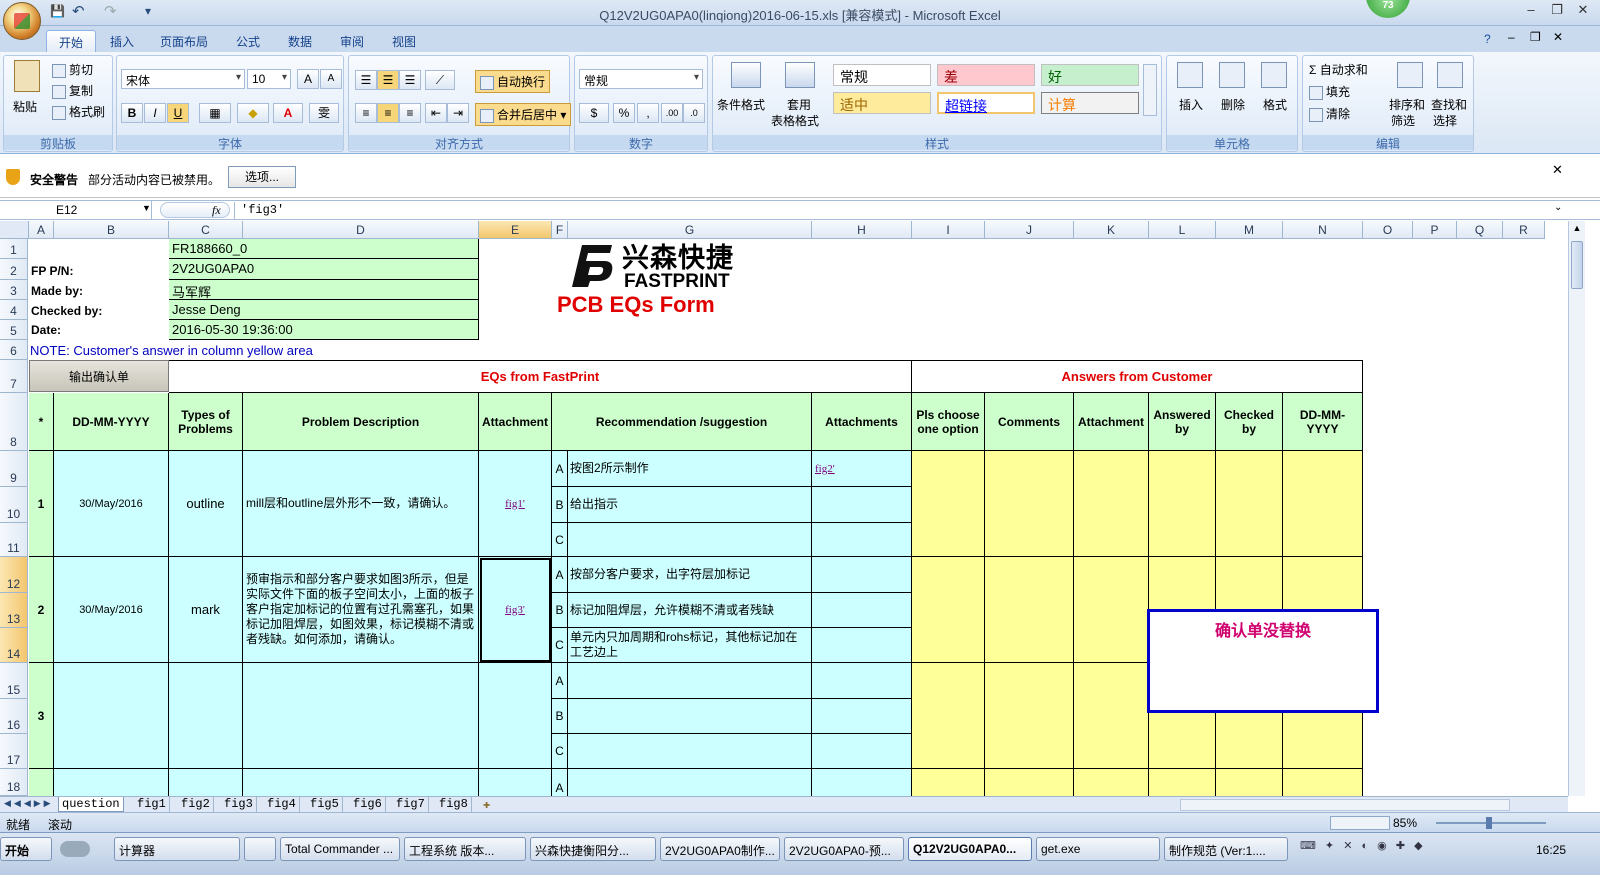 The width and height of the screenshot is (1600, 875). What do you see at coordinates (672, 113) in the screenshot?
I see `increase-decimal-icon: .00` at bounding box center [672, 113].